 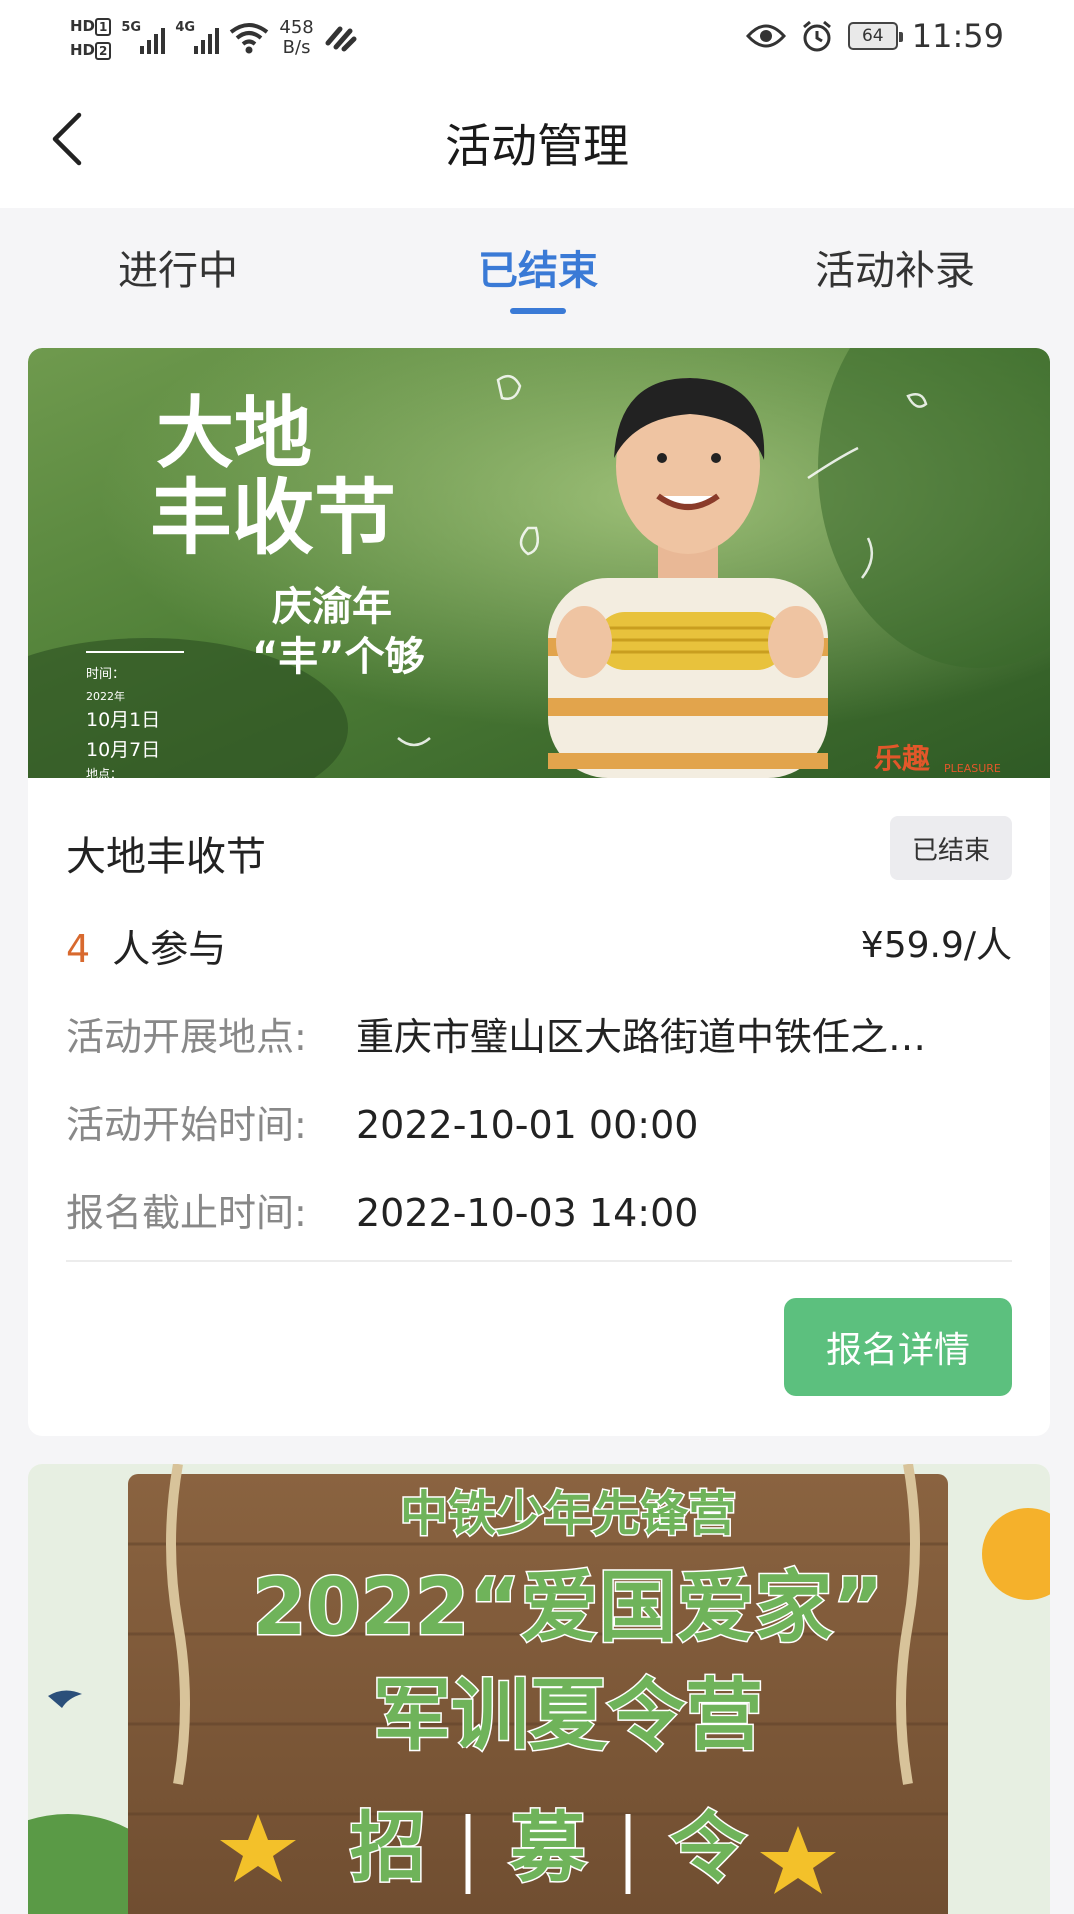 What do you see at coordinates (898, 1347) in the screenshot?
I see `registration-details-button: 报名详情` at bounding box center [898, 1347].